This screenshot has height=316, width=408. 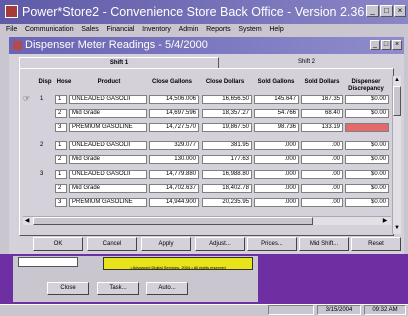 What do you see at coordinates (366, 85) in the screenshot?
I see `col-discrepancy: Dispenser Discrepancy` at bounding box center [366, 85].